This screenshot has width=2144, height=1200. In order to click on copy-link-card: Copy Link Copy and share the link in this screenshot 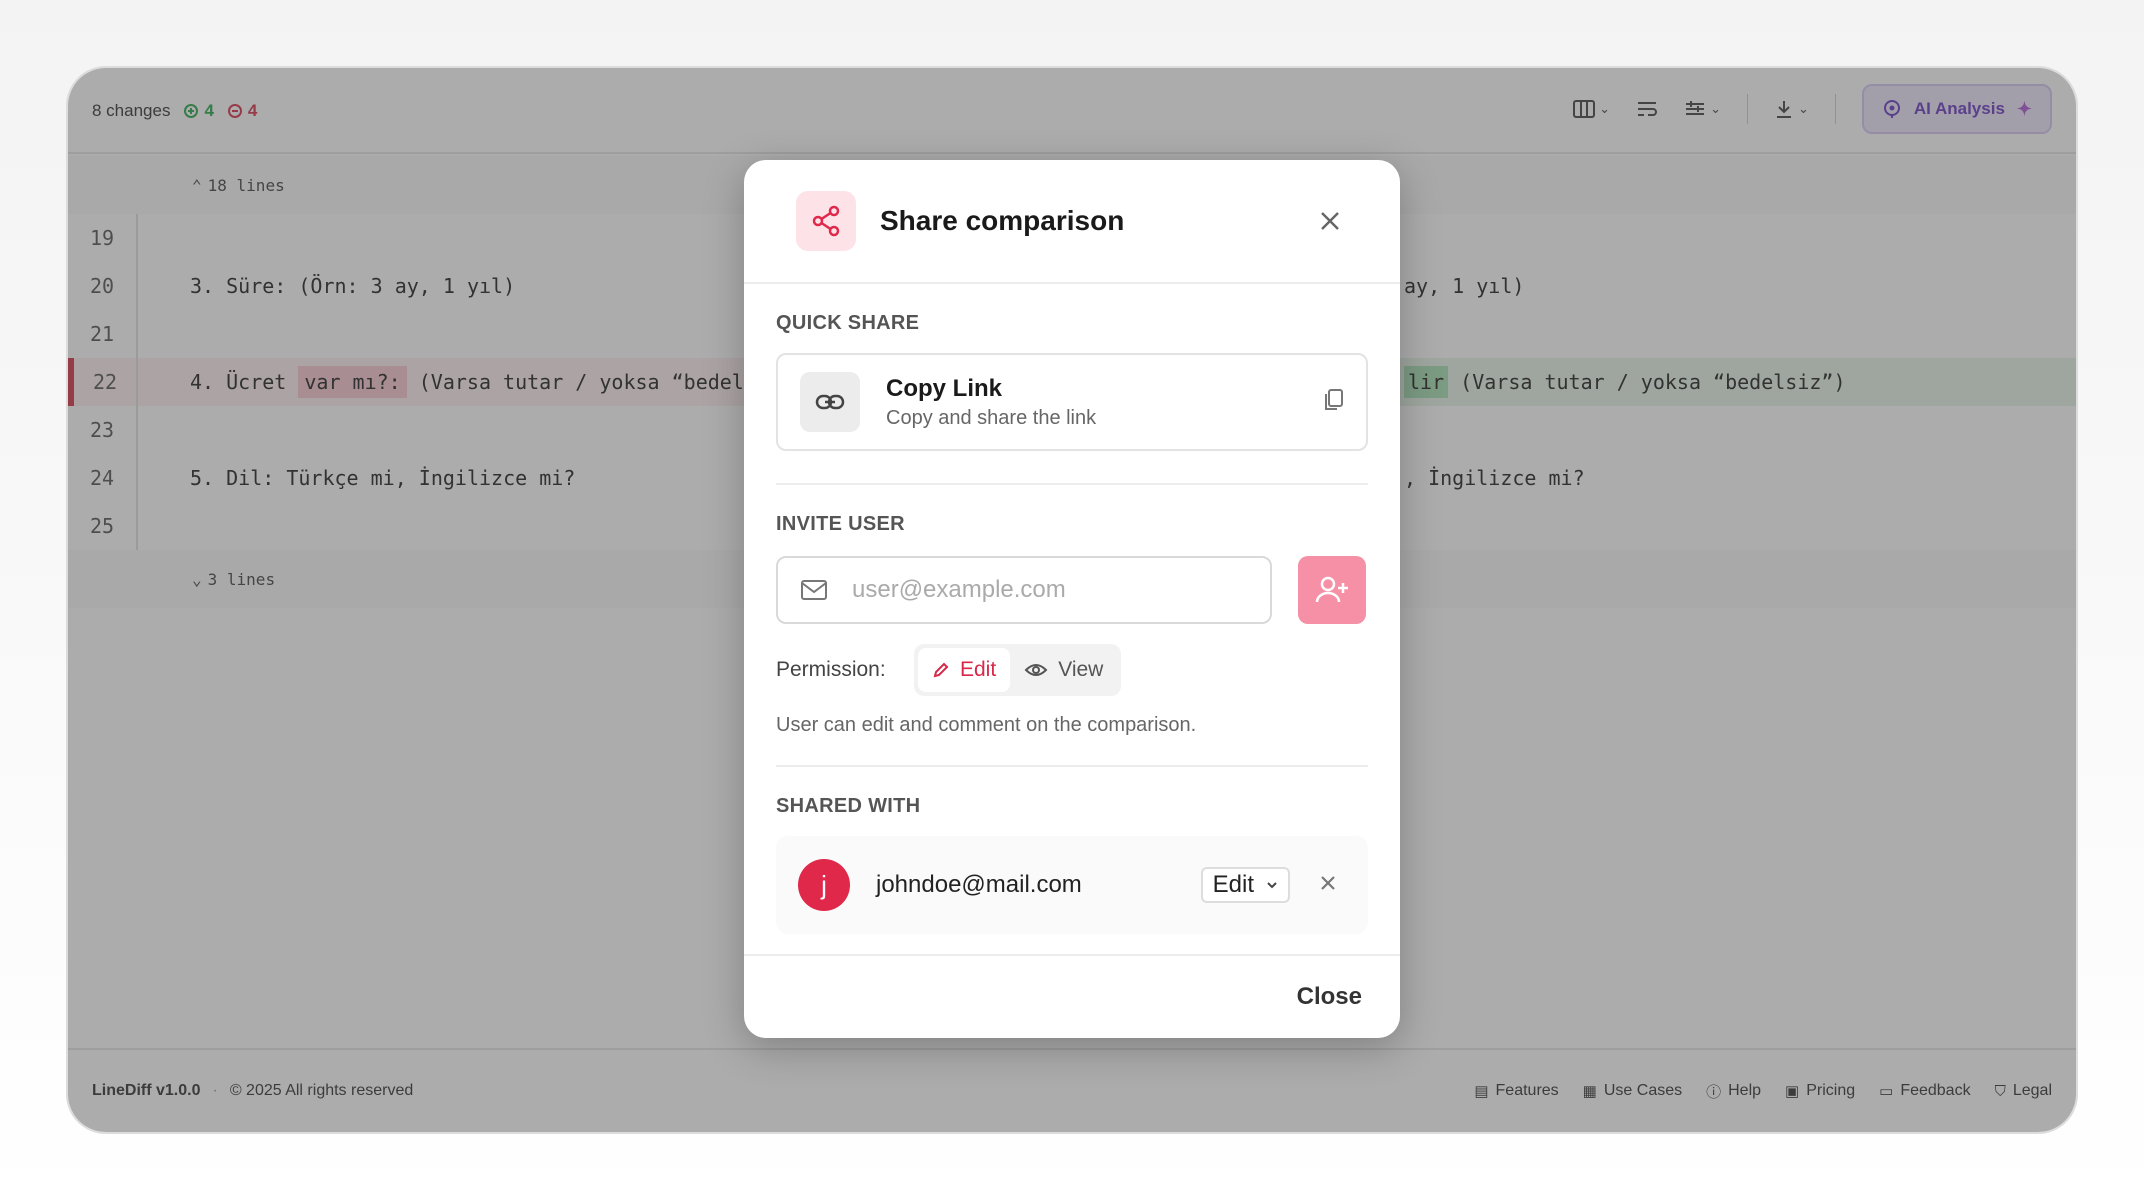, I will do `click(1072, 402)`.